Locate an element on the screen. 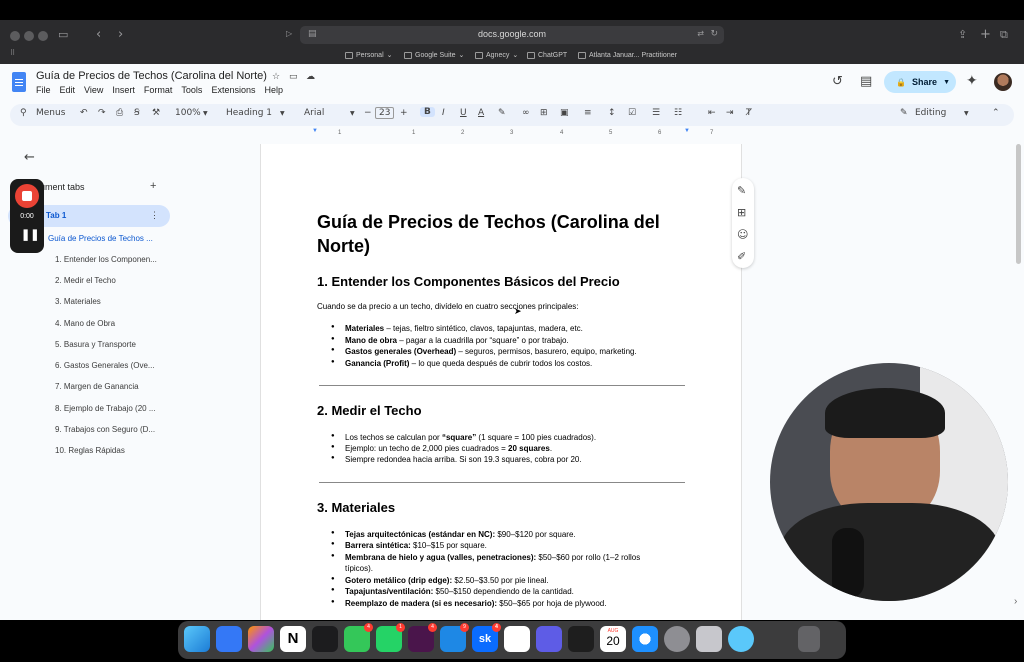 The width and height of the screenshot is (1024, 662). style-select: Heading 1 is located at coordinates (249, 113).